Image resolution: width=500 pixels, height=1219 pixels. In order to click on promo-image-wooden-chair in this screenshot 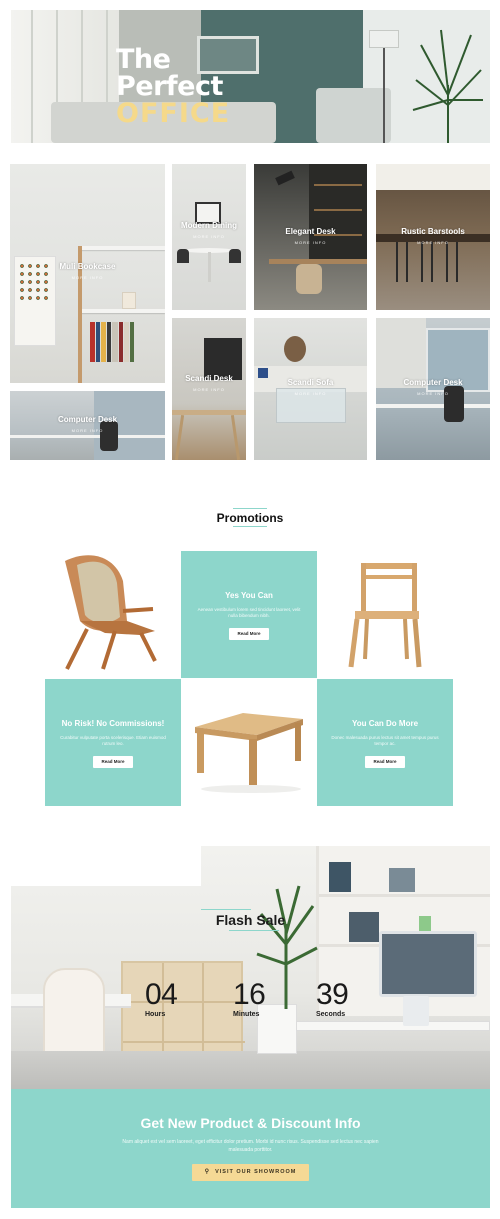, I will do `click(385, 614)`.